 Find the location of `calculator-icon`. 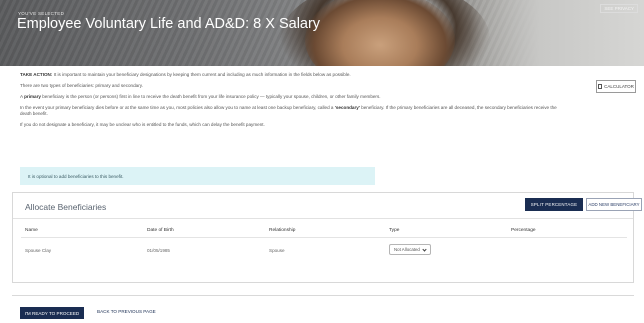

calculator-icon is located at coordinates (600, 86).